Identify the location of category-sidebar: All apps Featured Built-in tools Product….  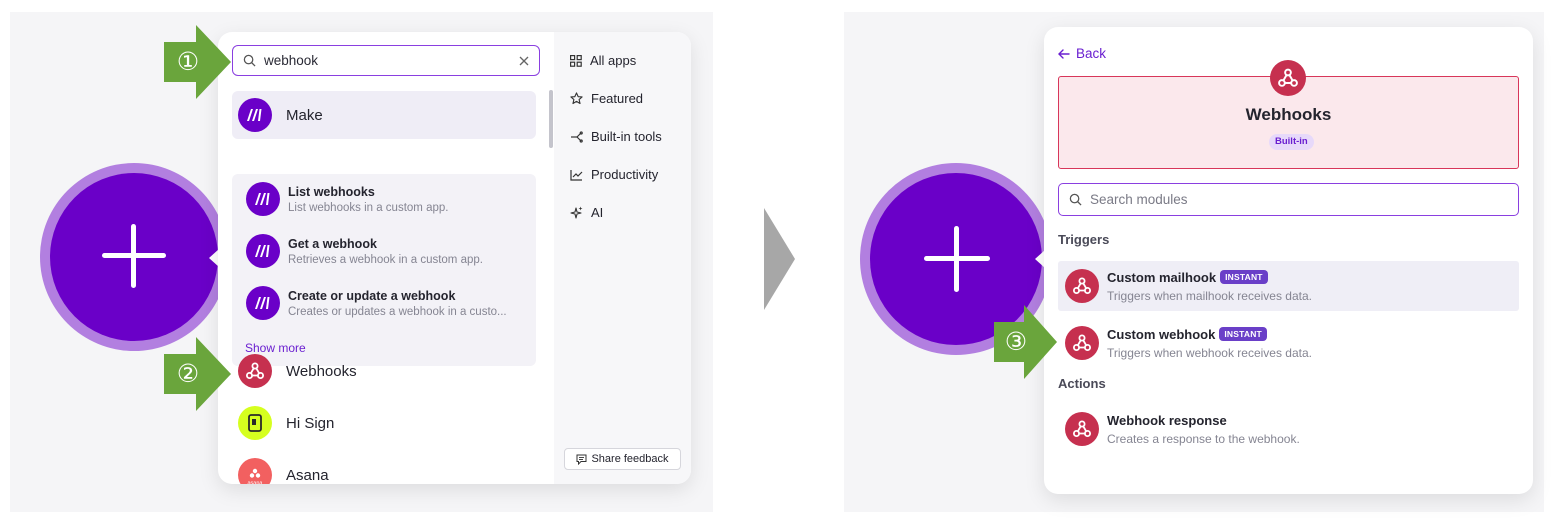
(622, 258).